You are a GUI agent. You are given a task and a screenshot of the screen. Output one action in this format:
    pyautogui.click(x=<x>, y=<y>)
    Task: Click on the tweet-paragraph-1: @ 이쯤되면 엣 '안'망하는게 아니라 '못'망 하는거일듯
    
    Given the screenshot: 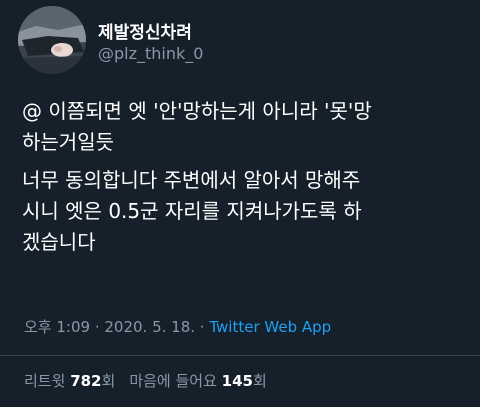 What is the action you would take?
    pyautogui.click(x=245, y=127)
    